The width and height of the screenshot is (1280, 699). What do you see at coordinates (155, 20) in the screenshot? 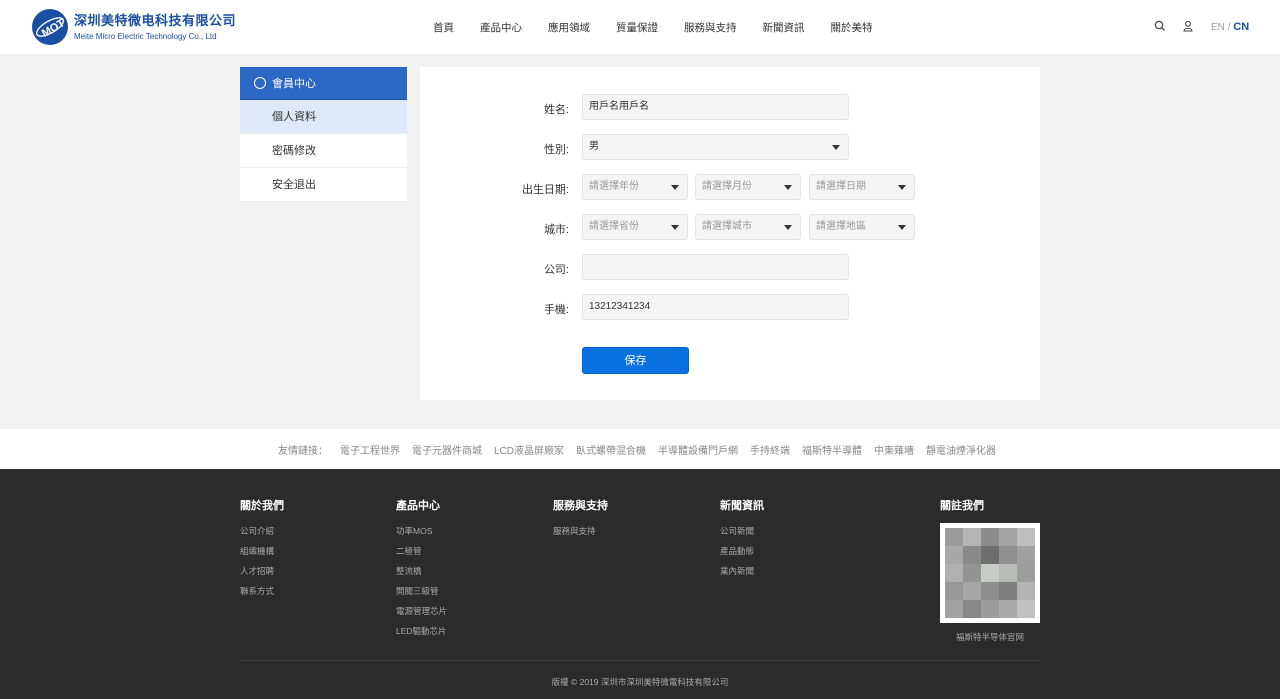
I see `logo-title: 深圳美特微电科技有限公司` at bounding box center [155, 20].